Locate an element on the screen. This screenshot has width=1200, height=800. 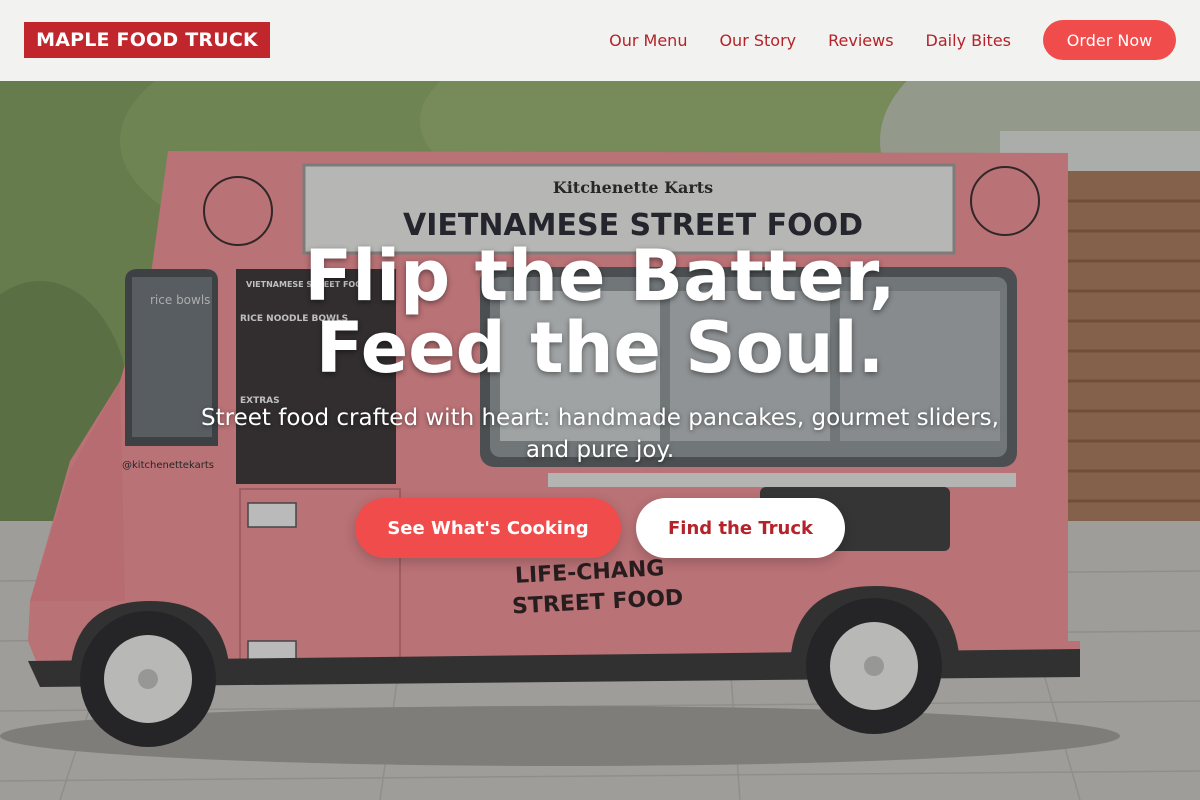
nav-link-our-story: Our Story is located at coordinates (757, 40).